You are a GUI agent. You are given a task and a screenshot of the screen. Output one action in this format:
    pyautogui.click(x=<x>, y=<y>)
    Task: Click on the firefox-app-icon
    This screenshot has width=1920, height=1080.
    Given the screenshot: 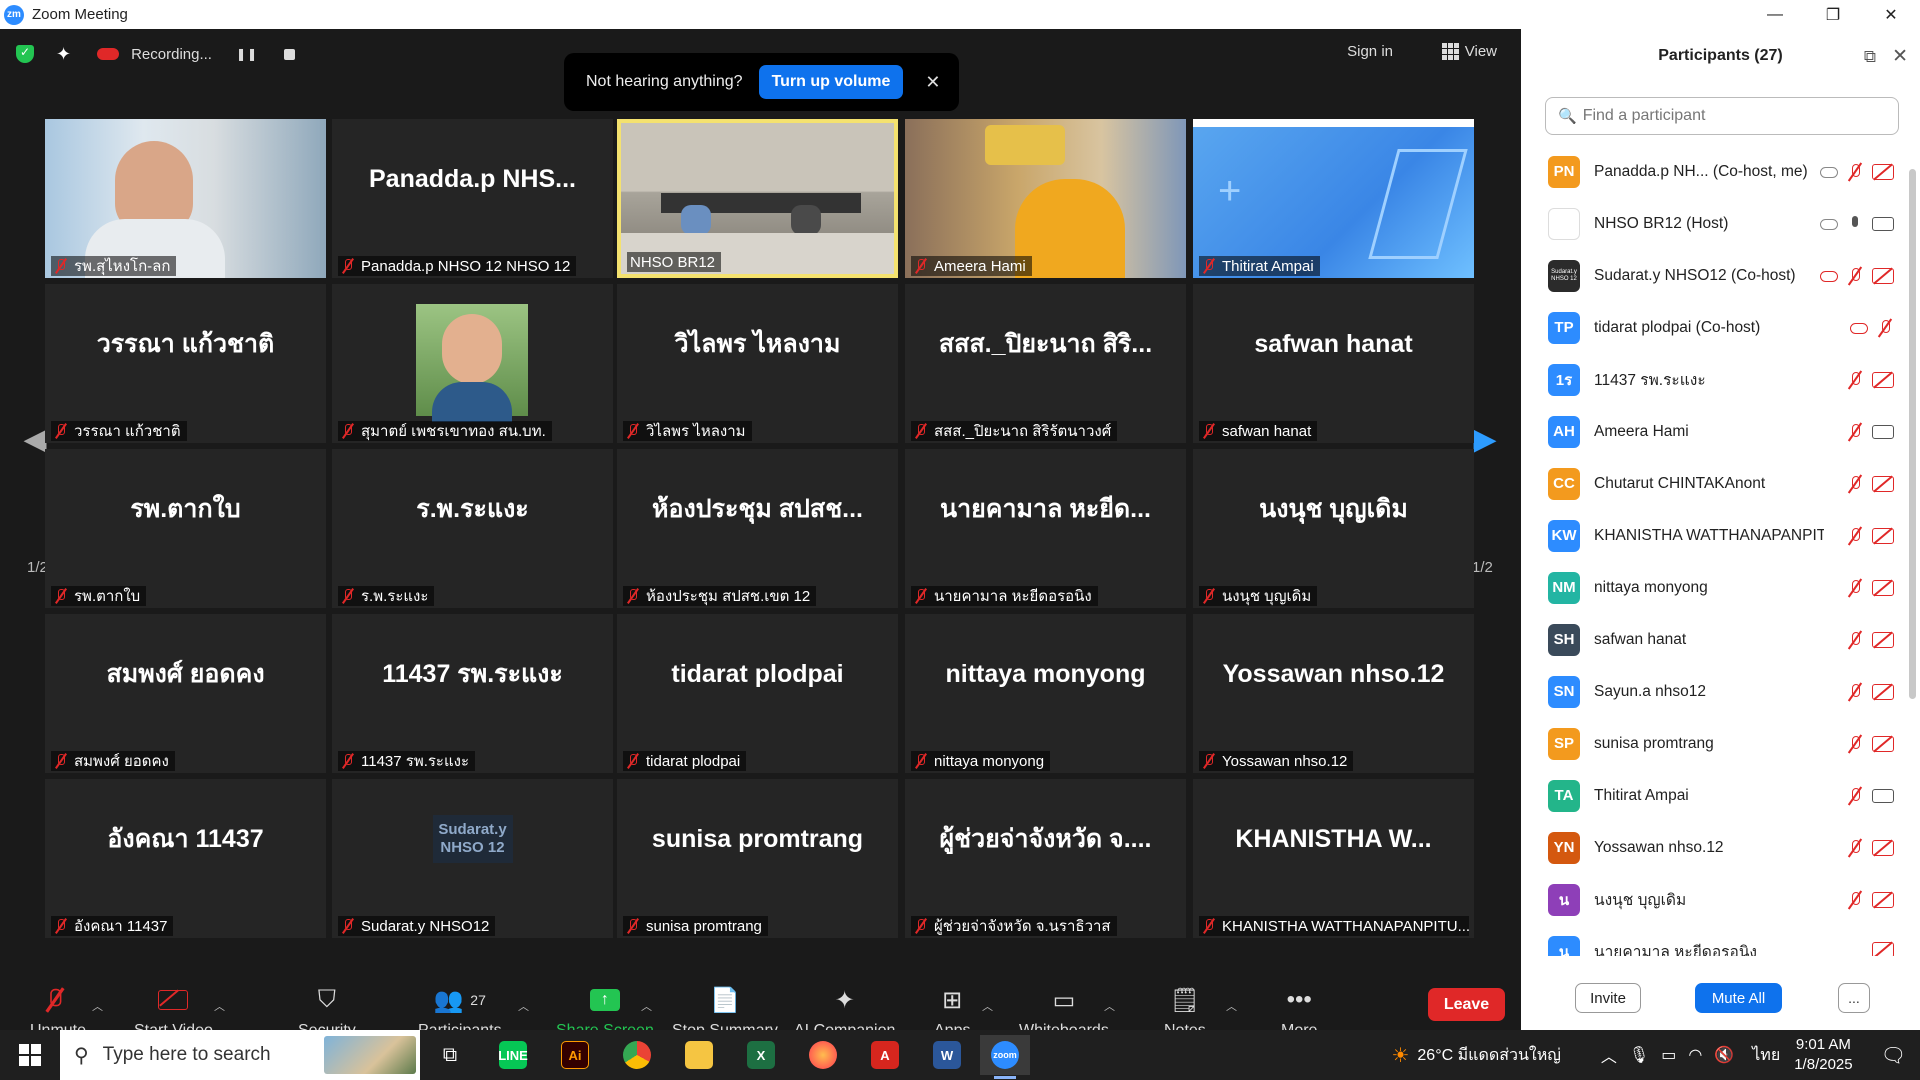 What is the action you would take?
    pyautogui.click(x=823, y=1055)
    